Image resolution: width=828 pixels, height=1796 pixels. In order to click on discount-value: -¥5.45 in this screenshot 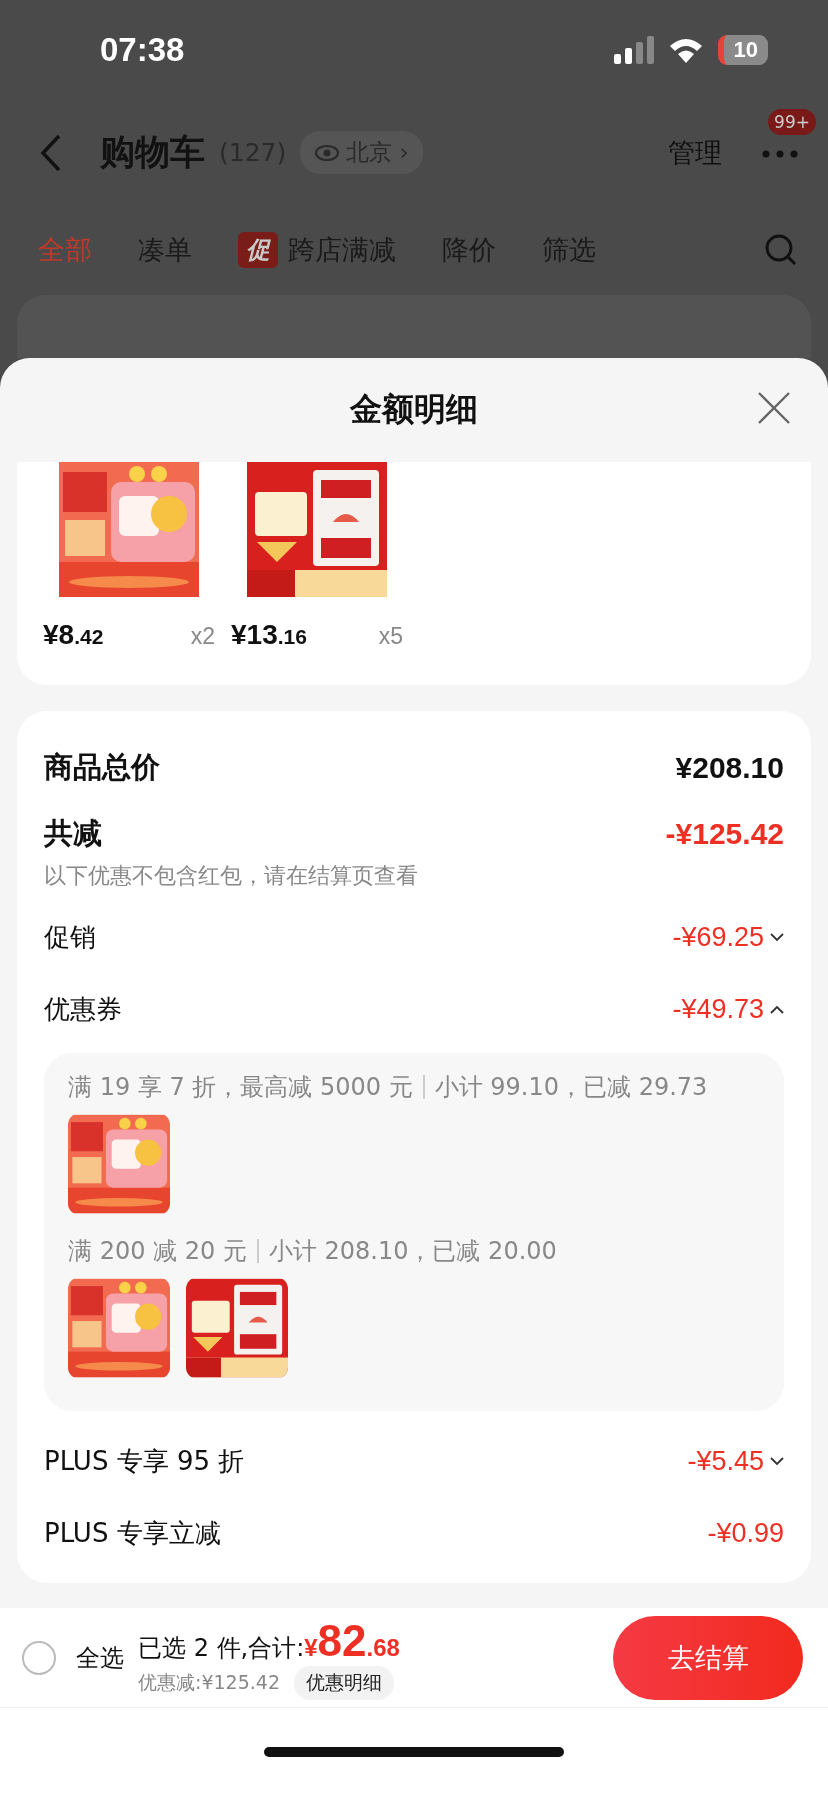, I will do `click(725, 1461)`.